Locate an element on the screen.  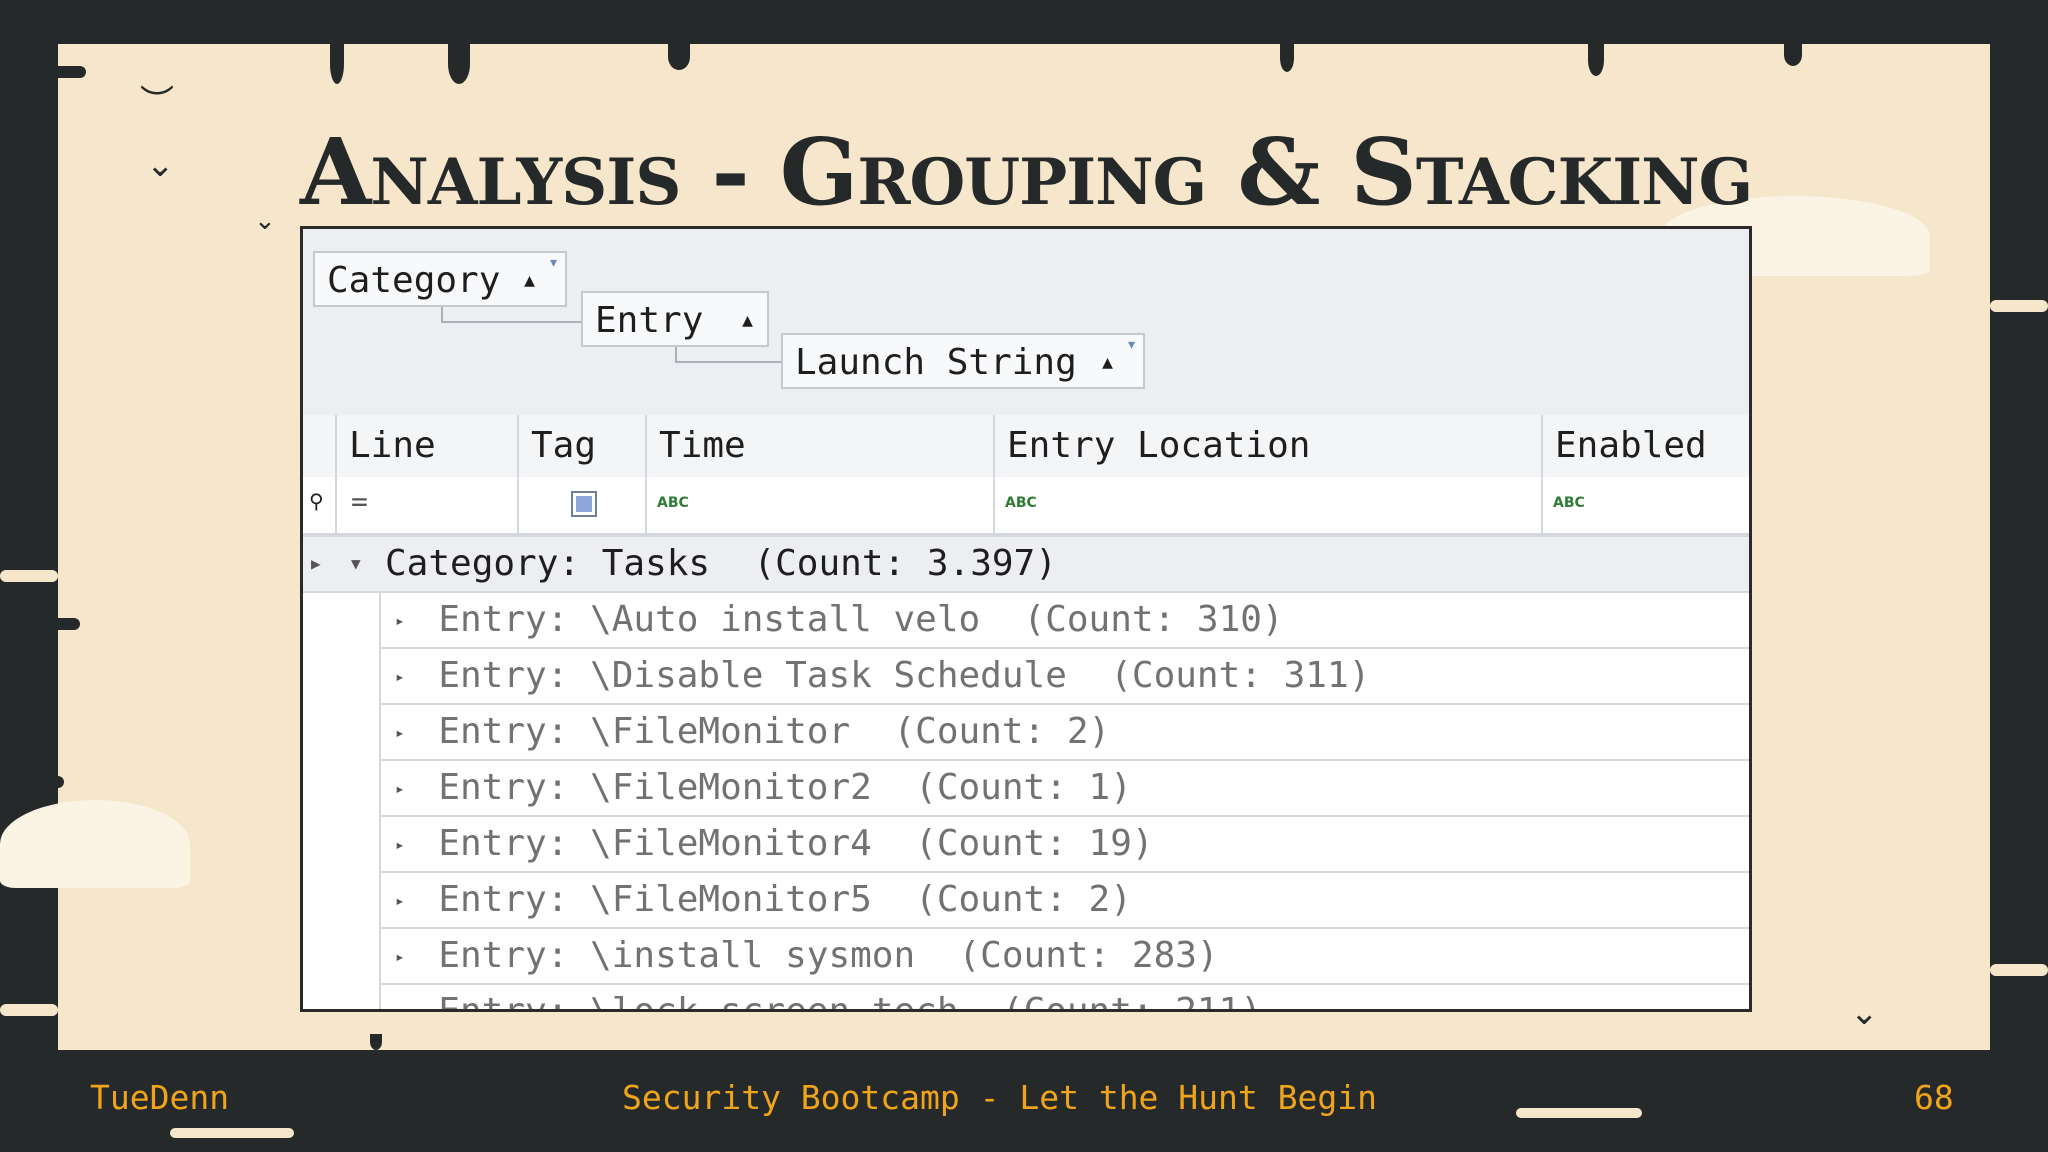
group-row-category: ▶ ▼ Category: Tasks (Count: 3.397) is located at coordinates (1026, 565).